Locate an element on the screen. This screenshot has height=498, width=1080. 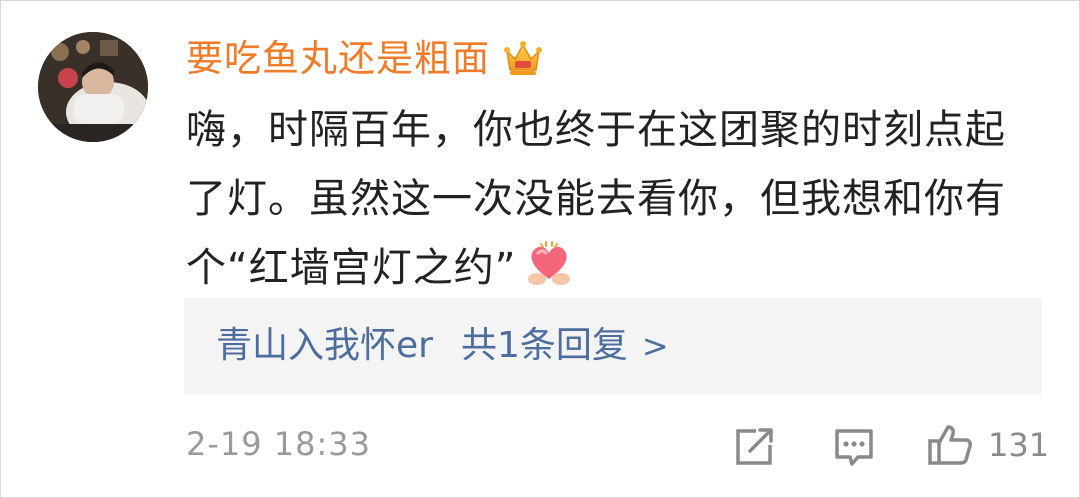
username-row: 要吃鱼丸还是粗面 is located at coordinates (365, 58).